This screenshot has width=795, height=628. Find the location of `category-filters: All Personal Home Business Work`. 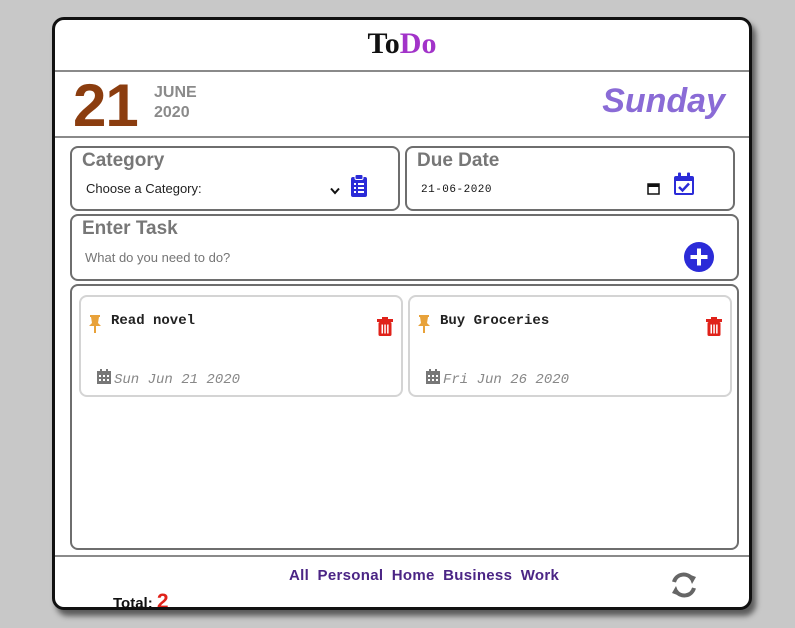

category-filters: All Personal Home Business Work is located at coordinates (426, 575).